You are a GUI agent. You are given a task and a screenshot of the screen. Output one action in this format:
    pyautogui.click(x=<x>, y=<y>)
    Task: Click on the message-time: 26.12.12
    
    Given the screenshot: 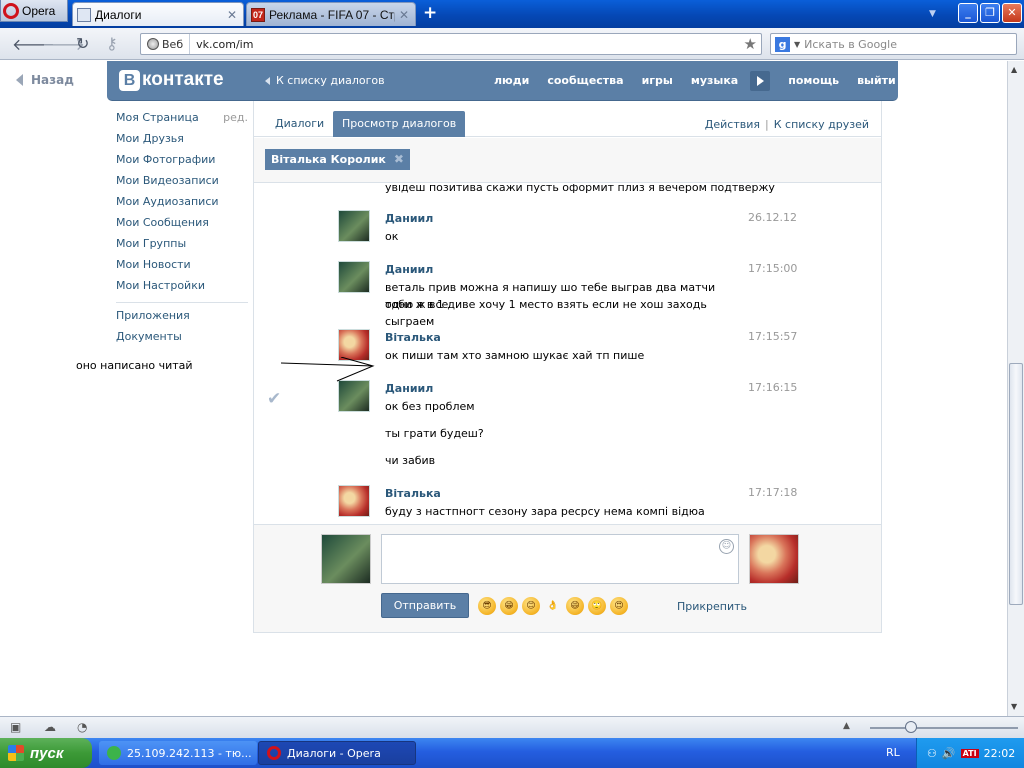 What is the action you would take?
    pyautogui.click(x=772, y=217)
    